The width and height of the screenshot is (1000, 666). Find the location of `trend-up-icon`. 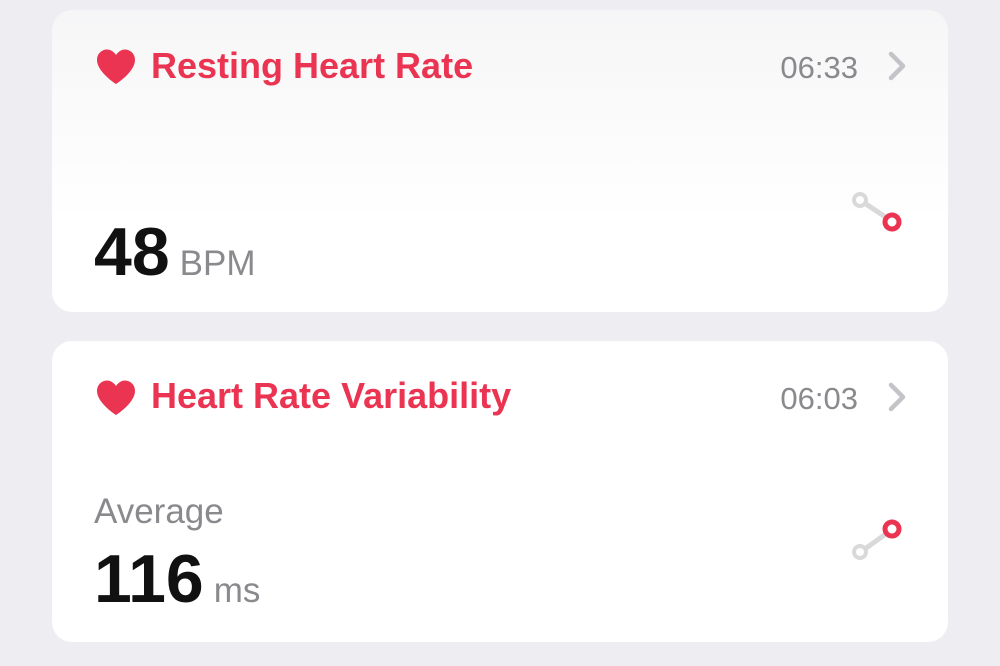

trend-up-icon is located at coordinates (877, 539).